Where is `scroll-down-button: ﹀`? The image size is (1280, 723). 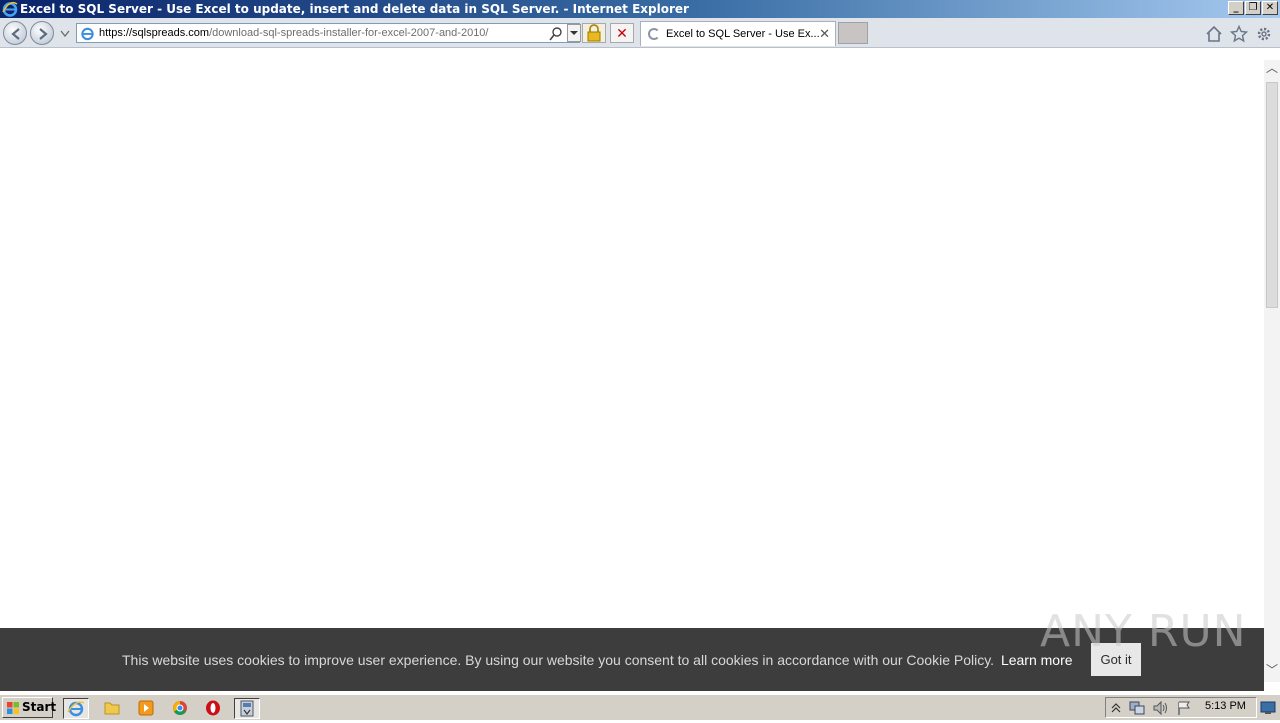
scroll-down-button: ﹀ is located at coordinates (1272, 670).